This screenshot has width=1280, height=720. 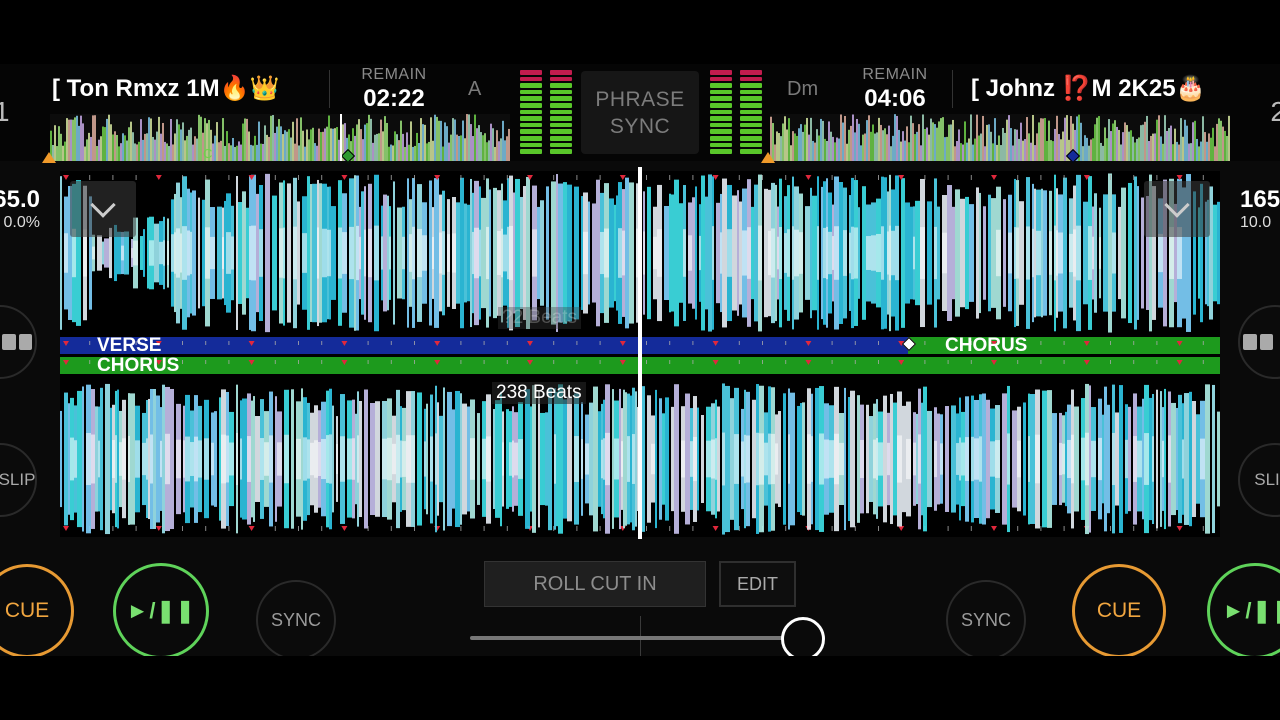 I want to click on pitch-value: 0.0%, so click(x=21, y=222).